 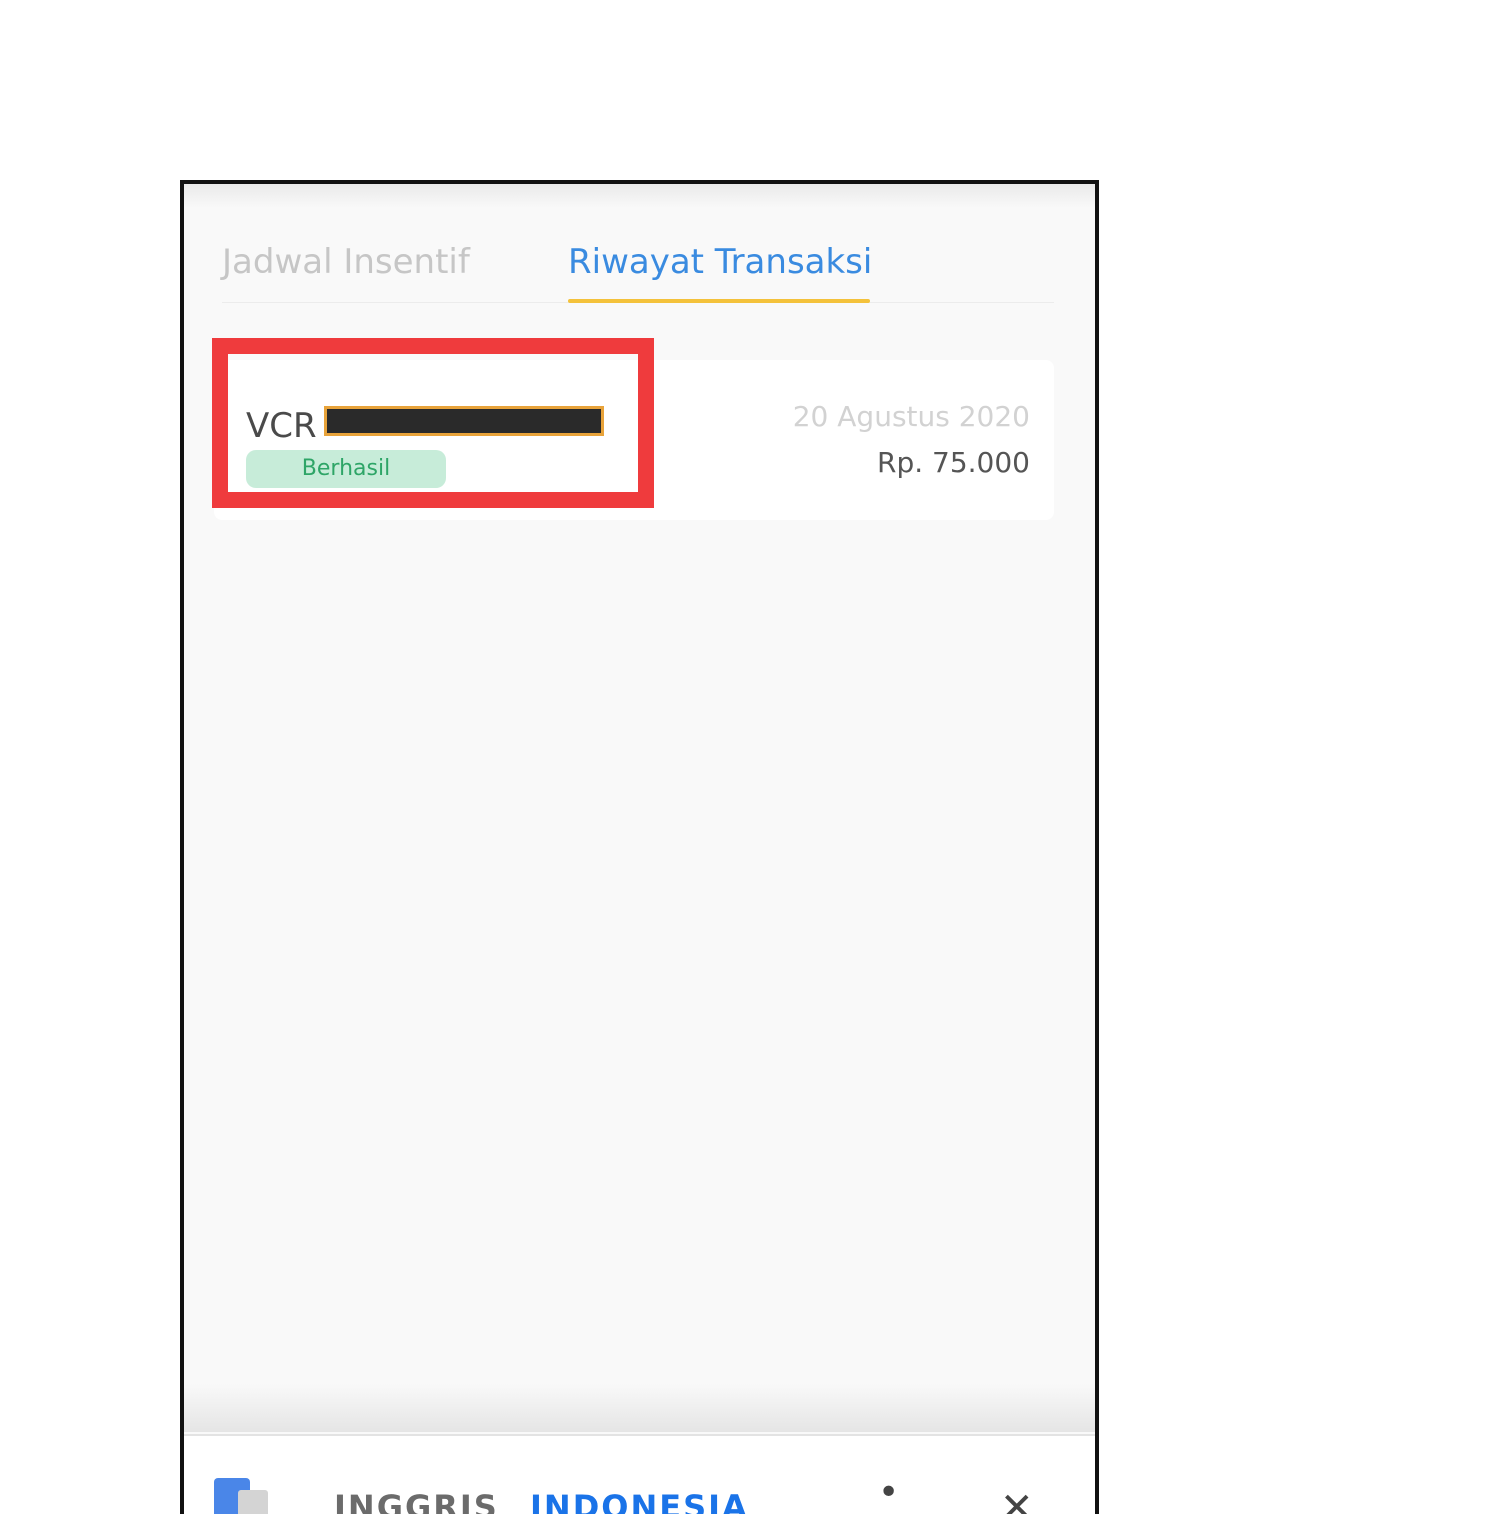 I want to click on google-translate-icon, so click(x=241, y=1496).